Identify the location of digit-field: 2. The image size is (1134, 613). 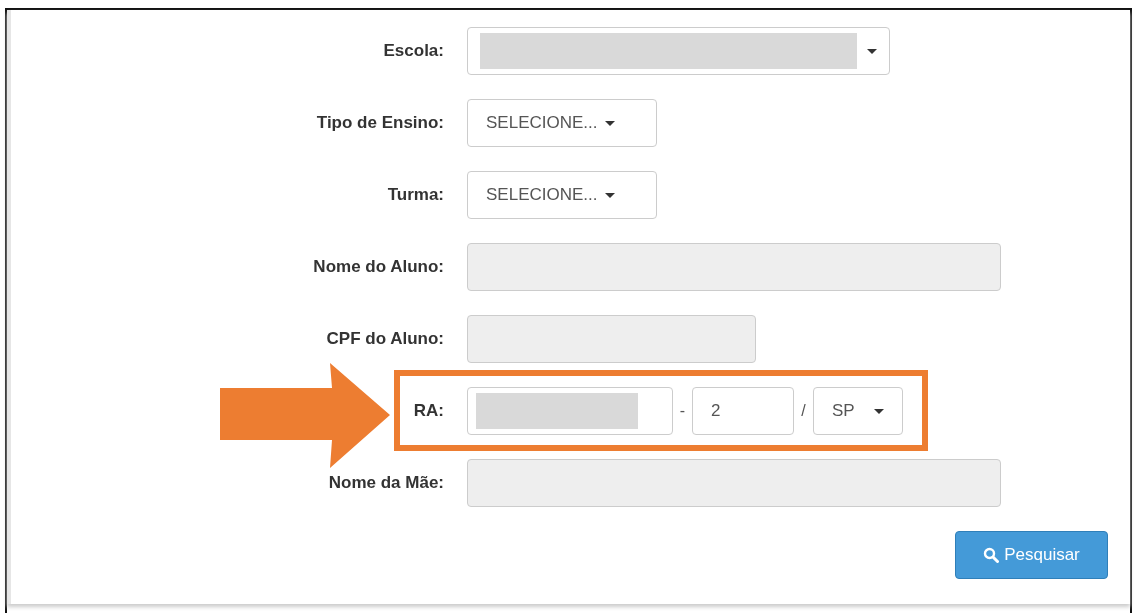
(743, 411).